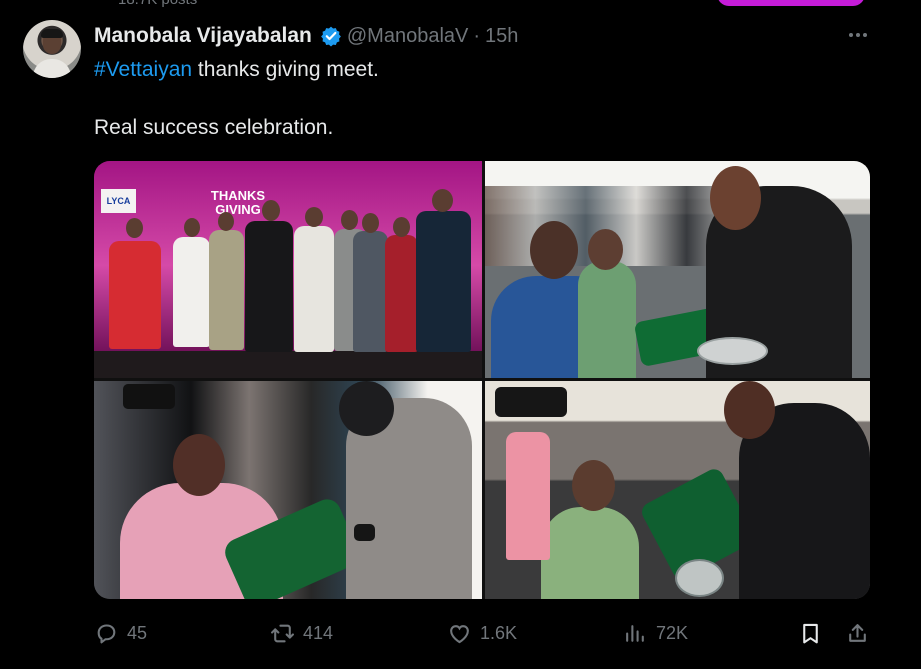  Describe the element at coordinates (135, 295) in the screenshot. I see `person-red-saree` at that location.